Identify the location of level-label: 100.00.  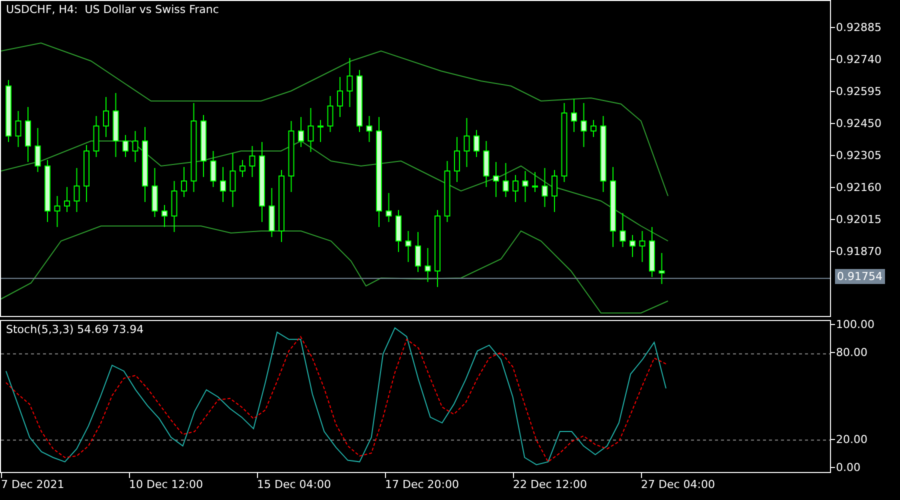
(855, 324).